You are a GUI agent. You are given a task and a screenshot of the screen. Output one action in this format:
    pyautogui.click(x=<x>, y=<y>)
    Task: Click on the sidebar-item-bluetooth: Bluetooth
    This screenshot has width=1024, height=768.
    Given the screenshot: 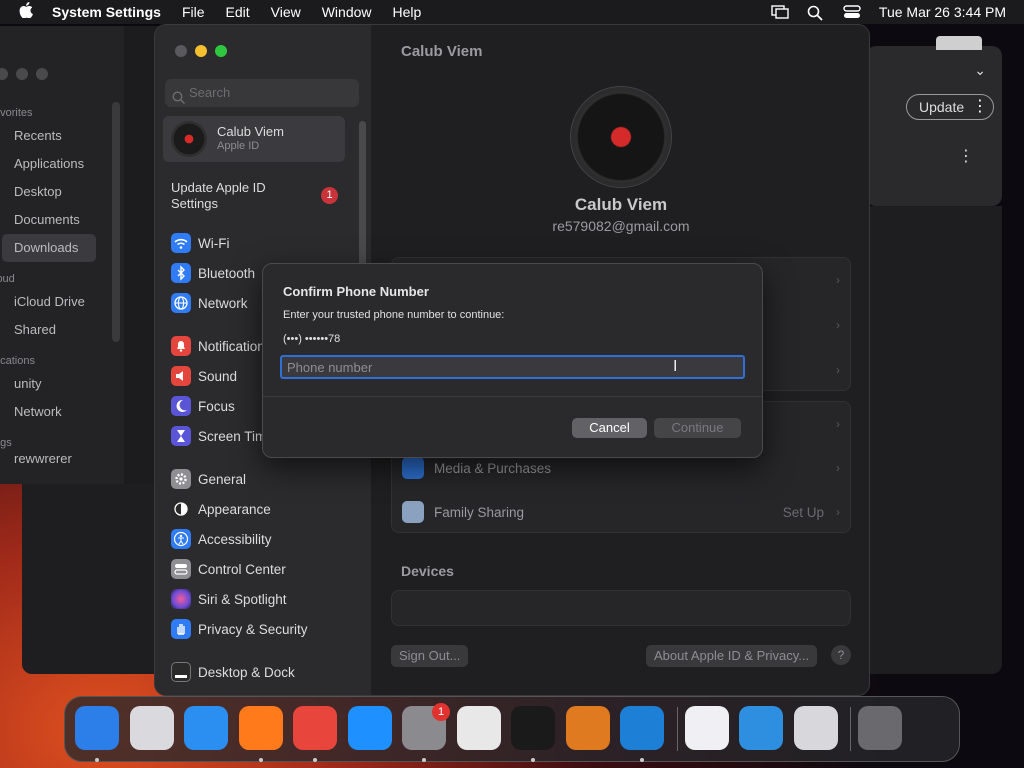 What is the action you would take?
    pyautogui.click(x=213, y=273)
    